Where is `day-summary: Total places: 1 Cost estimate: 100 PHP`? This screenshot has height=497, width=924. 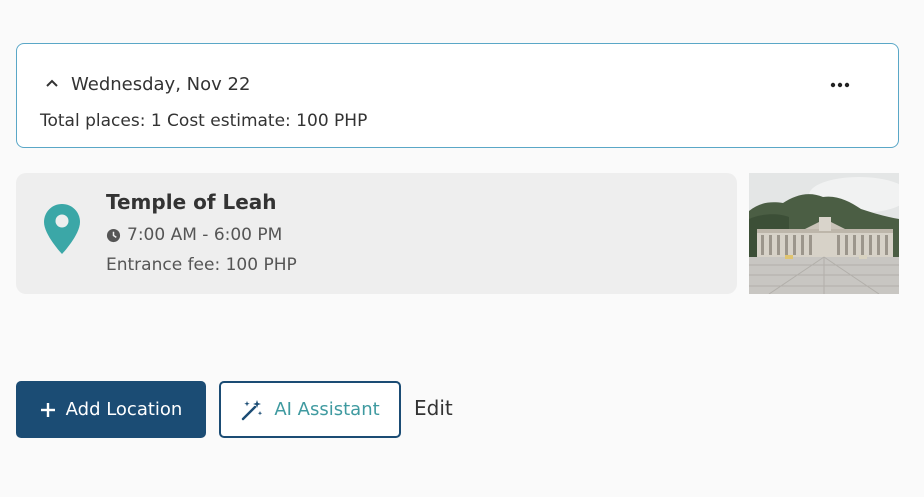
day-summary: Total places: 1 Cost estimate: 100 PHP is located at coordinates (204, 121).